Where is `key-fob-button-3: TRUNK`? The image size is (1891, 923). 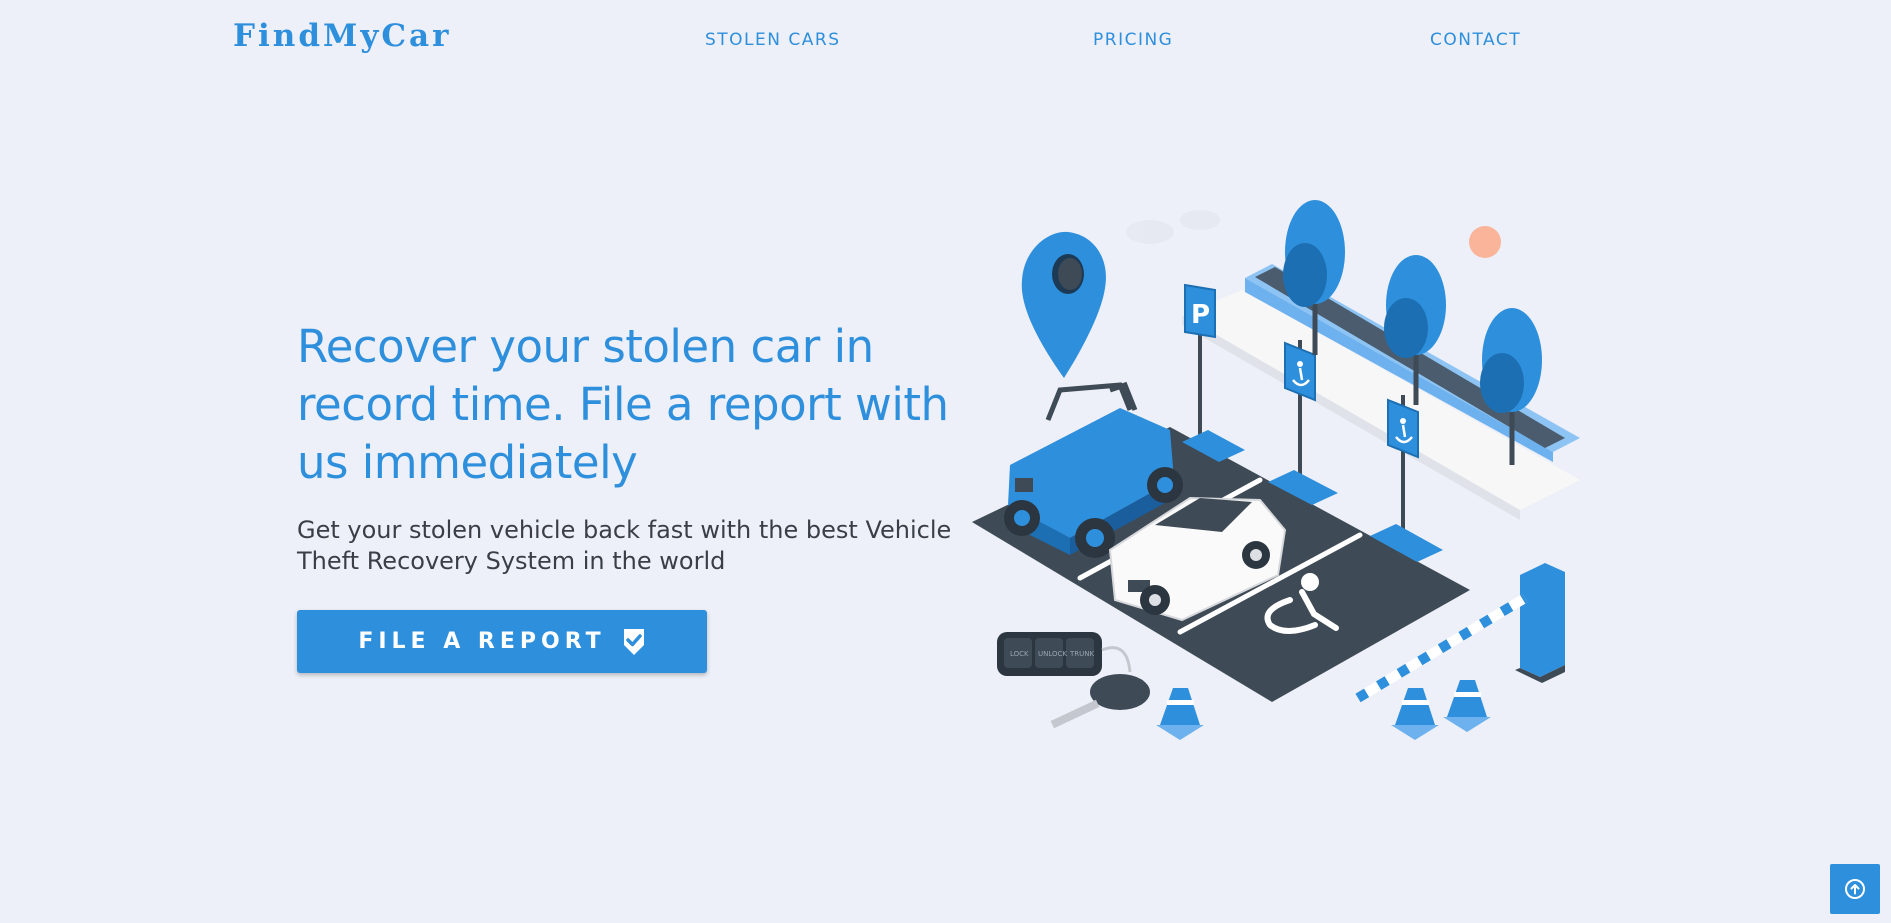 key-fob-button-3: TRUNK is located at coordinates (1081, 654).